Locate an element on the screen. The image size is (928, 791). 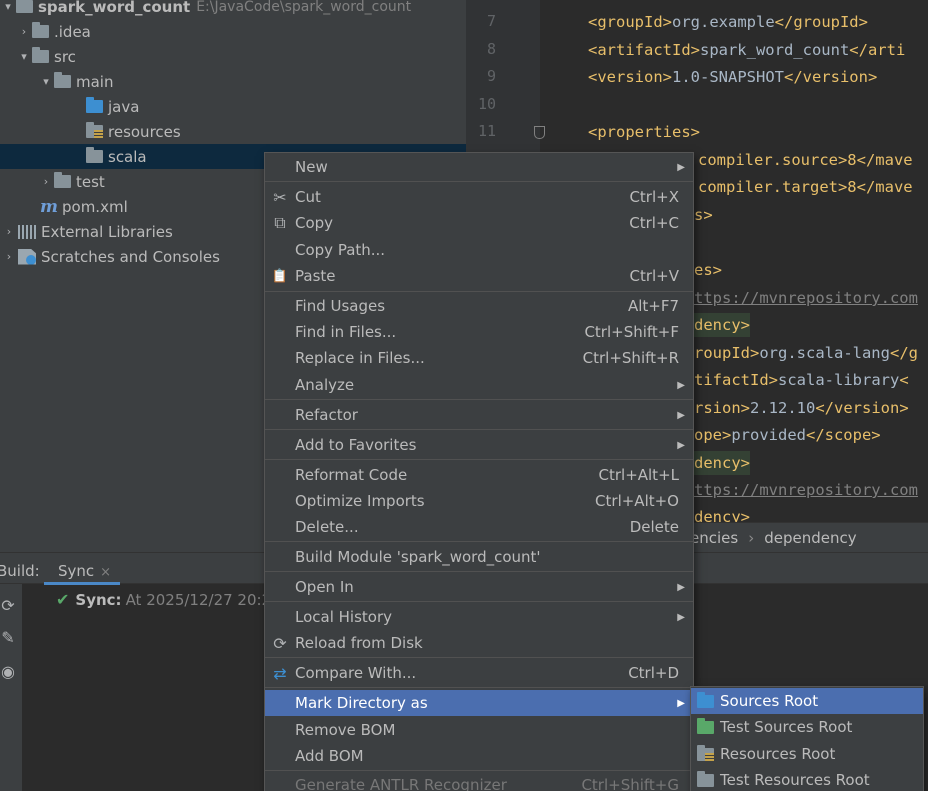
menu-item-open-in: Open In ▶ is located at coordinates (479, 587).